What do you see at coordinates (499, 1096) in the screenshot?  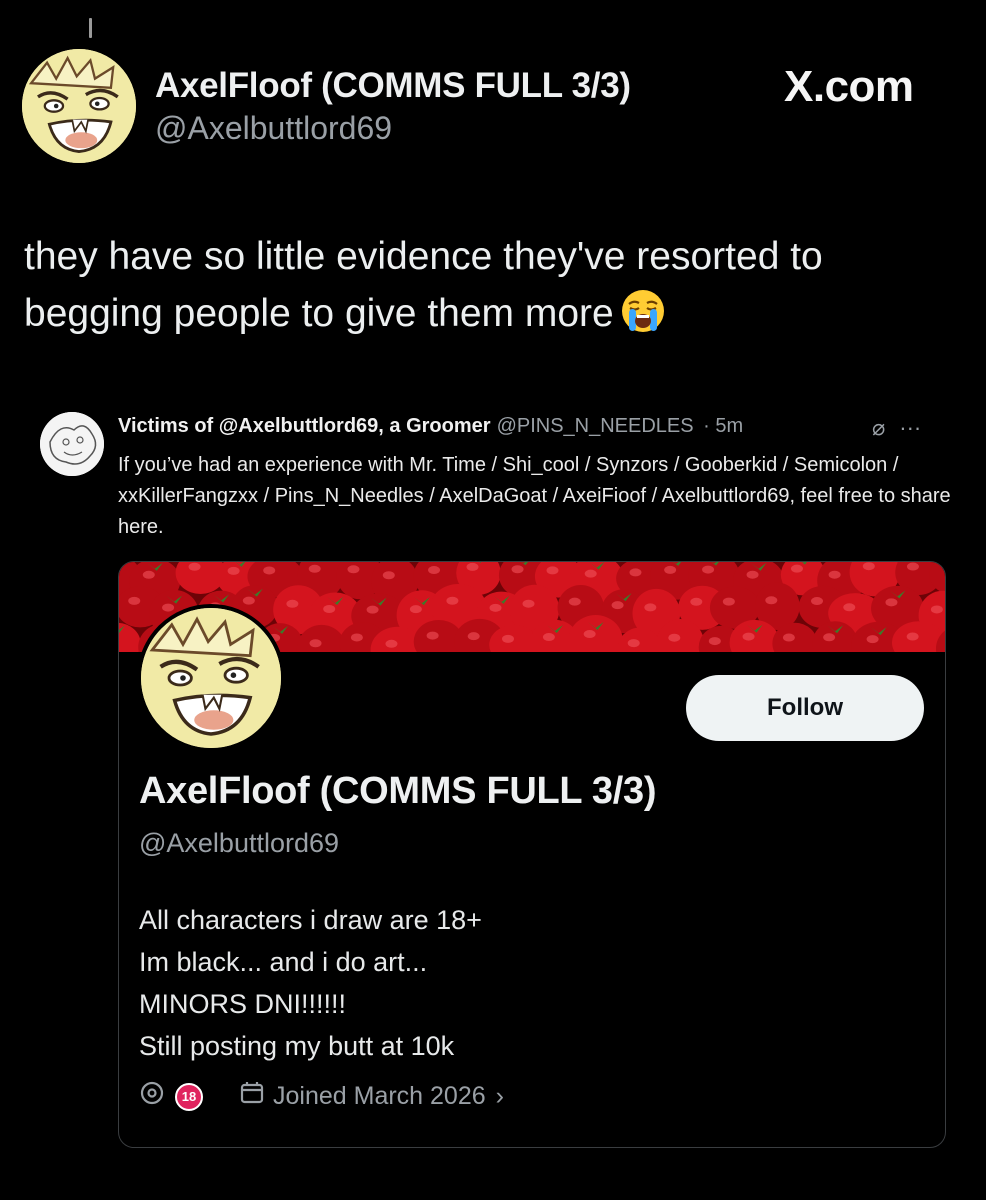 I see `chevron-right-icon: ›` at bounding box center [499, 1096].